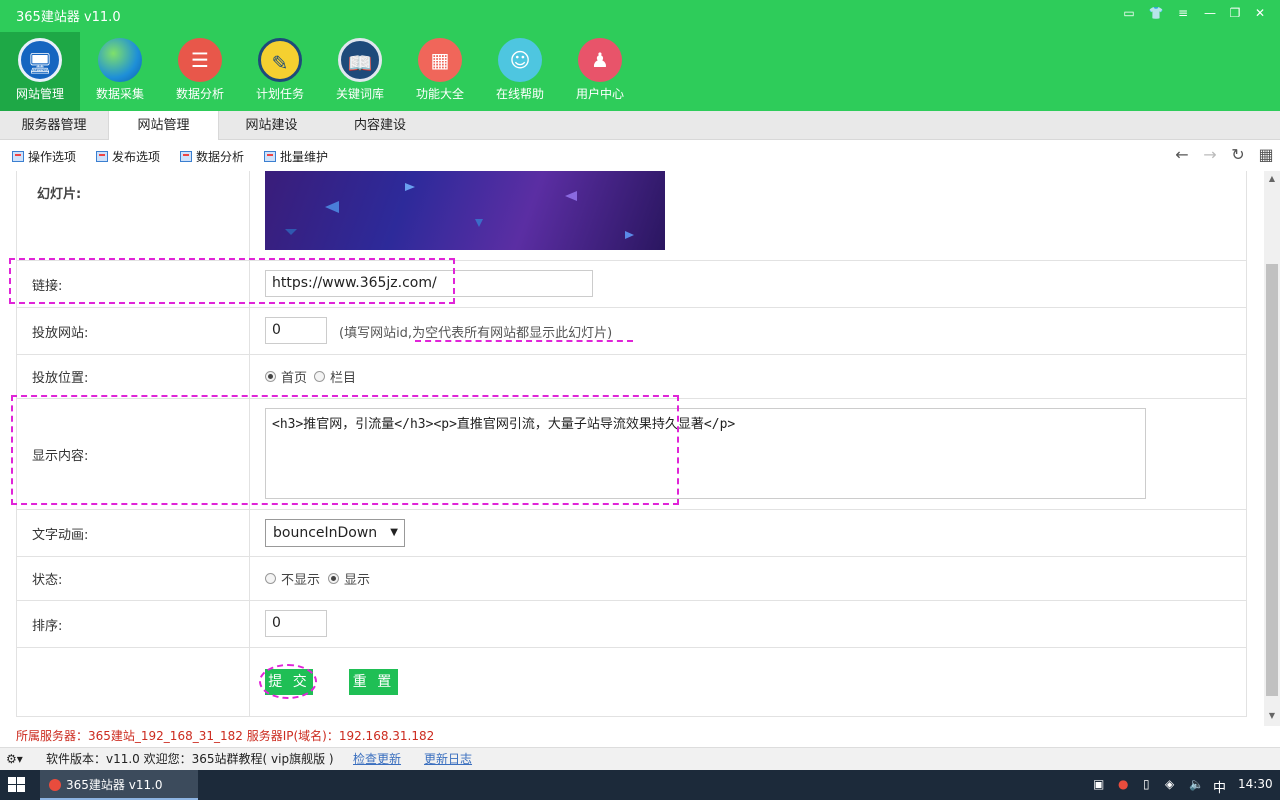 This screenshot has width=1280, height=800. What do you see at coordinates (288, 681) in the screenshot?
I see `highlight-submit-button` at bounding box center [288, 681].